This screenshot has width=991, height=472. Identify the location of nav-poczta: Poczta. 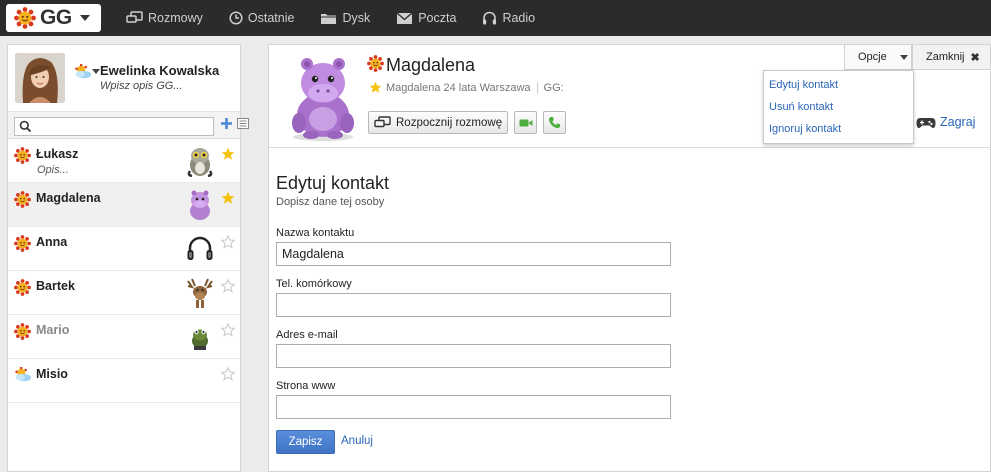
(426, 18).